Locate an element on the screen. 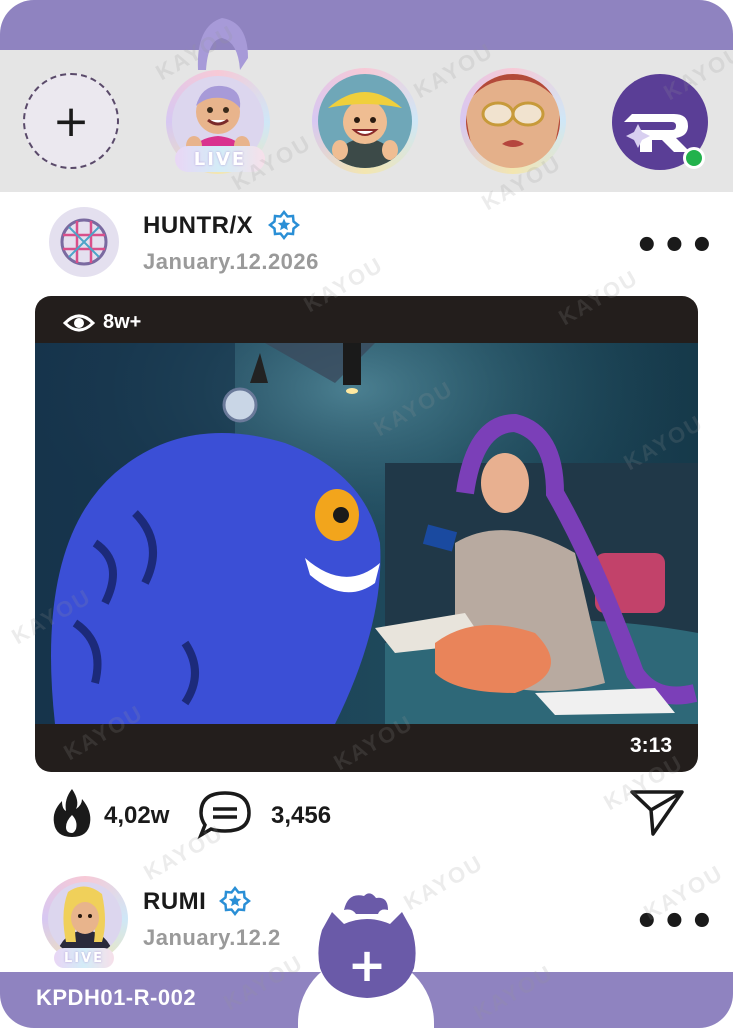 The height and width of the screenshot is (1028, 733). create-post-button: + is located at coordinates (367, 950).